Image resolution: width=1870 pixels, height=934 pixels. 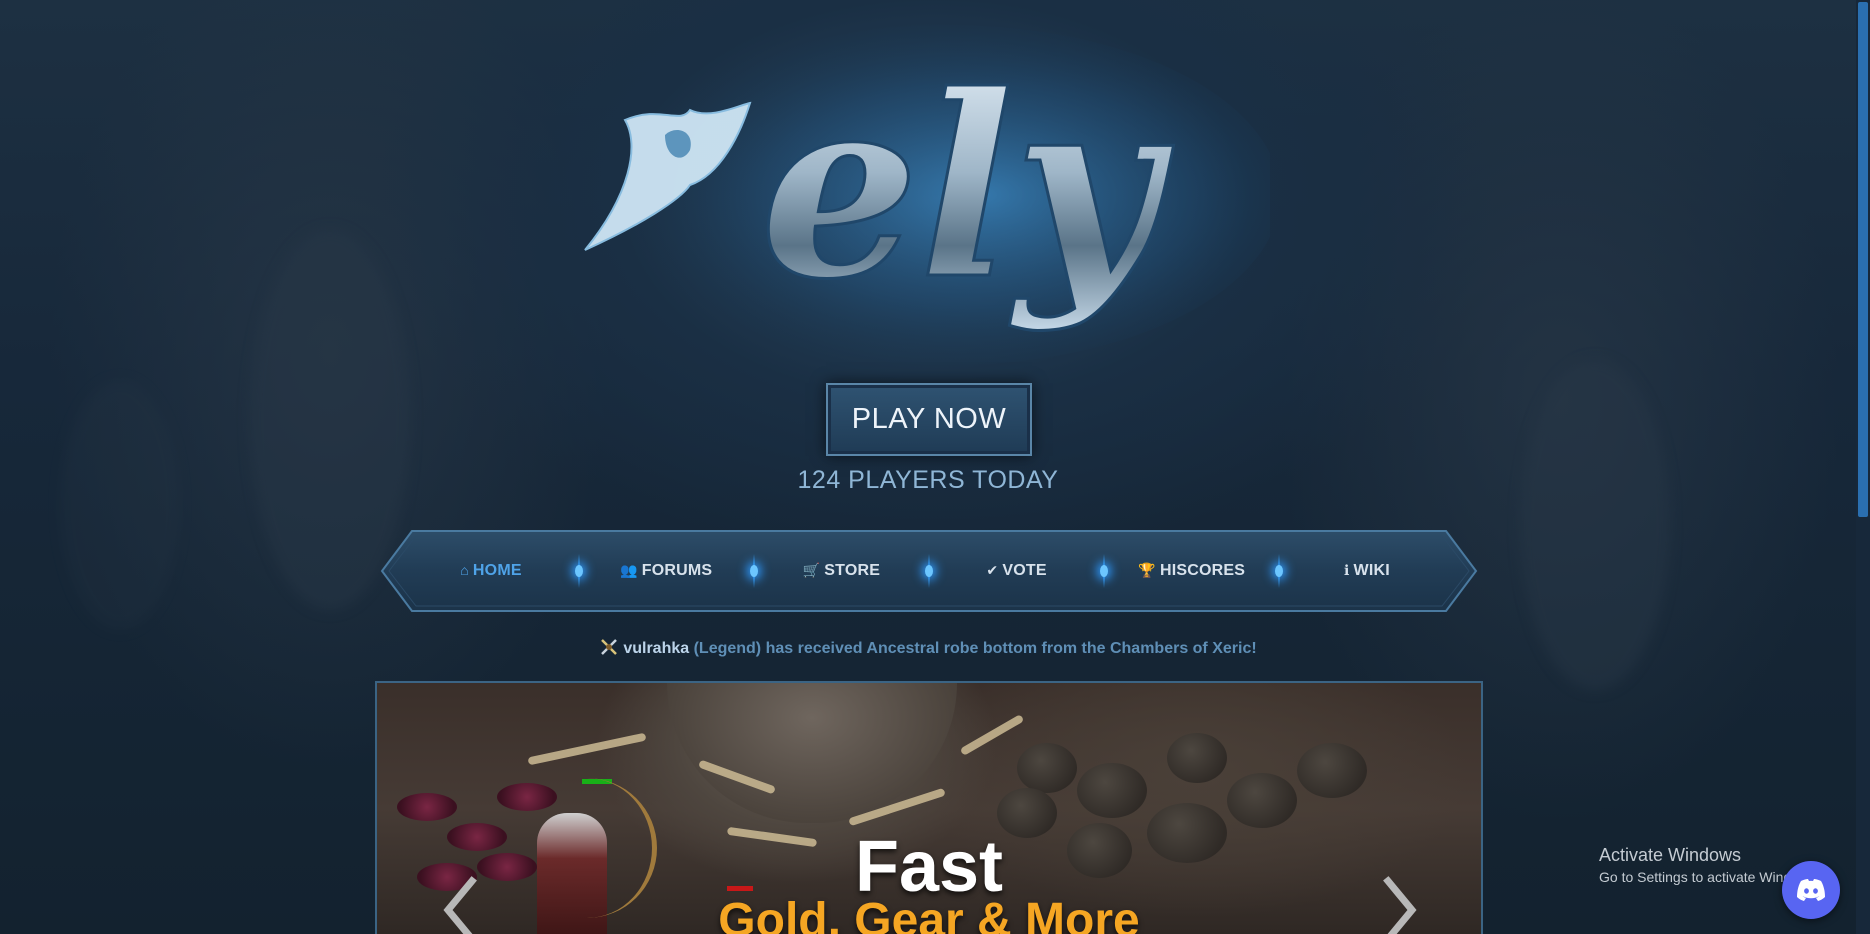 I want to click on site-logo: ely, so click(x=925, y=195).